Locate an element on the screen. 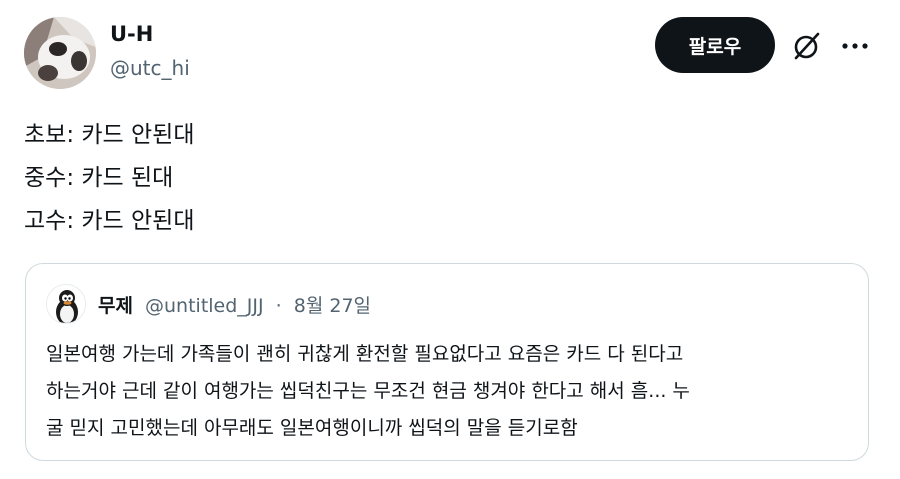 This screenshot has height=479, width=900. post-text: 초보: 카드 안된대 중수: 카드 된대 고수: 카드 안된대 is located at coordinates (109, 178).